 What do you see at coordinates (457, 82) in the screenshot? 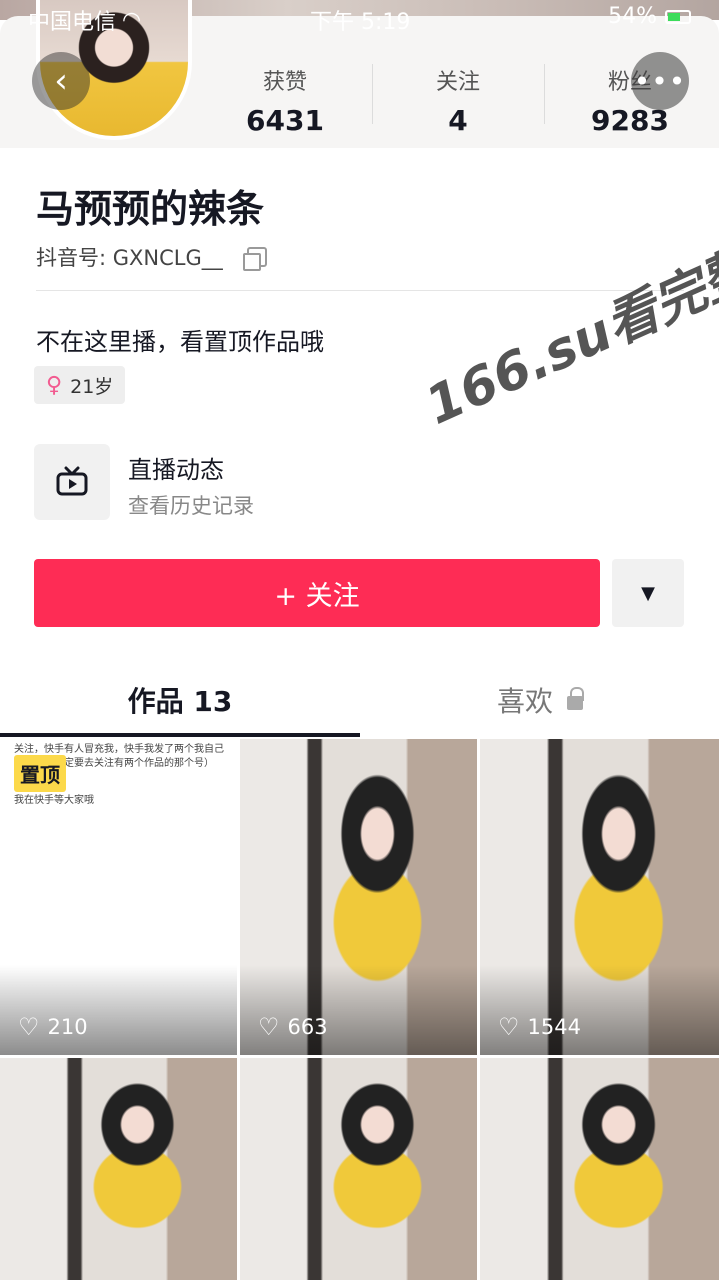
I see `stat-following-label: 关注` at bounding box center [457, 82].